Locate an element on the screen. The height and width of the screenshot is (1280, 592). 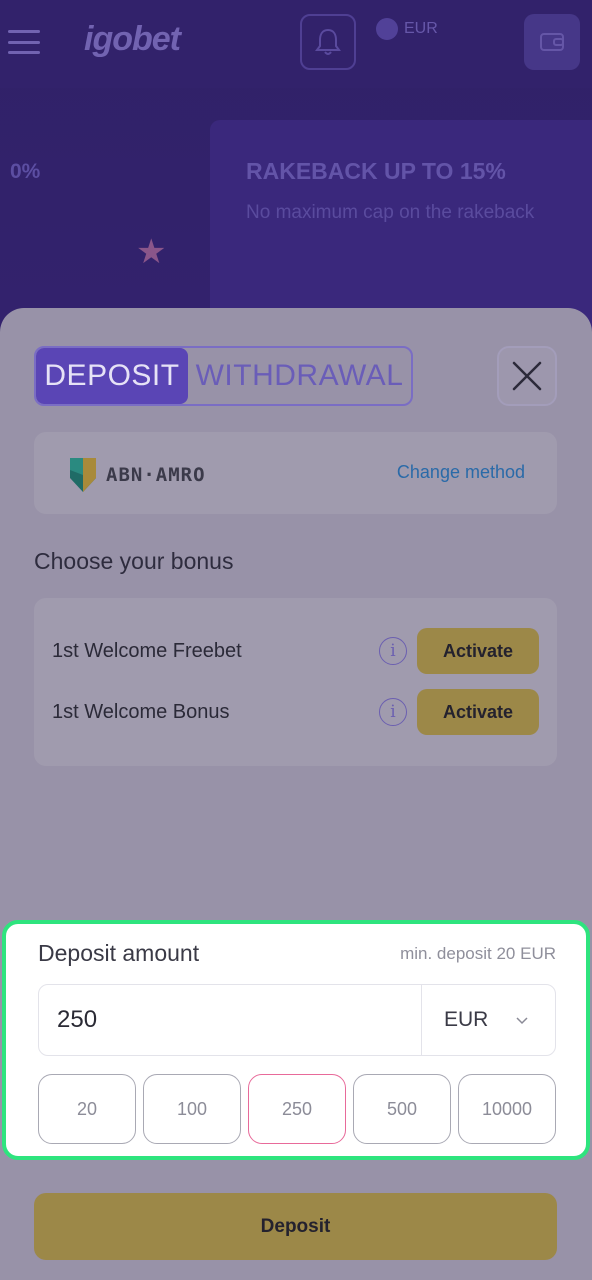
bank-logo: ABN·AMRO is located at coordinates (138, 475).